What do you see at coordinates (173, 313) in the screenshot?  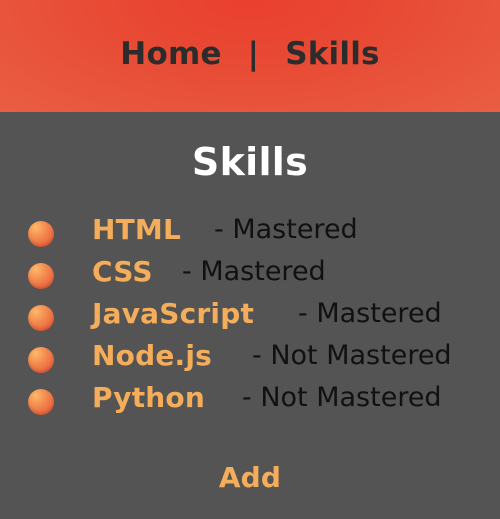 I see `skill-name: JavaScript` at bounding box center [173, 313].